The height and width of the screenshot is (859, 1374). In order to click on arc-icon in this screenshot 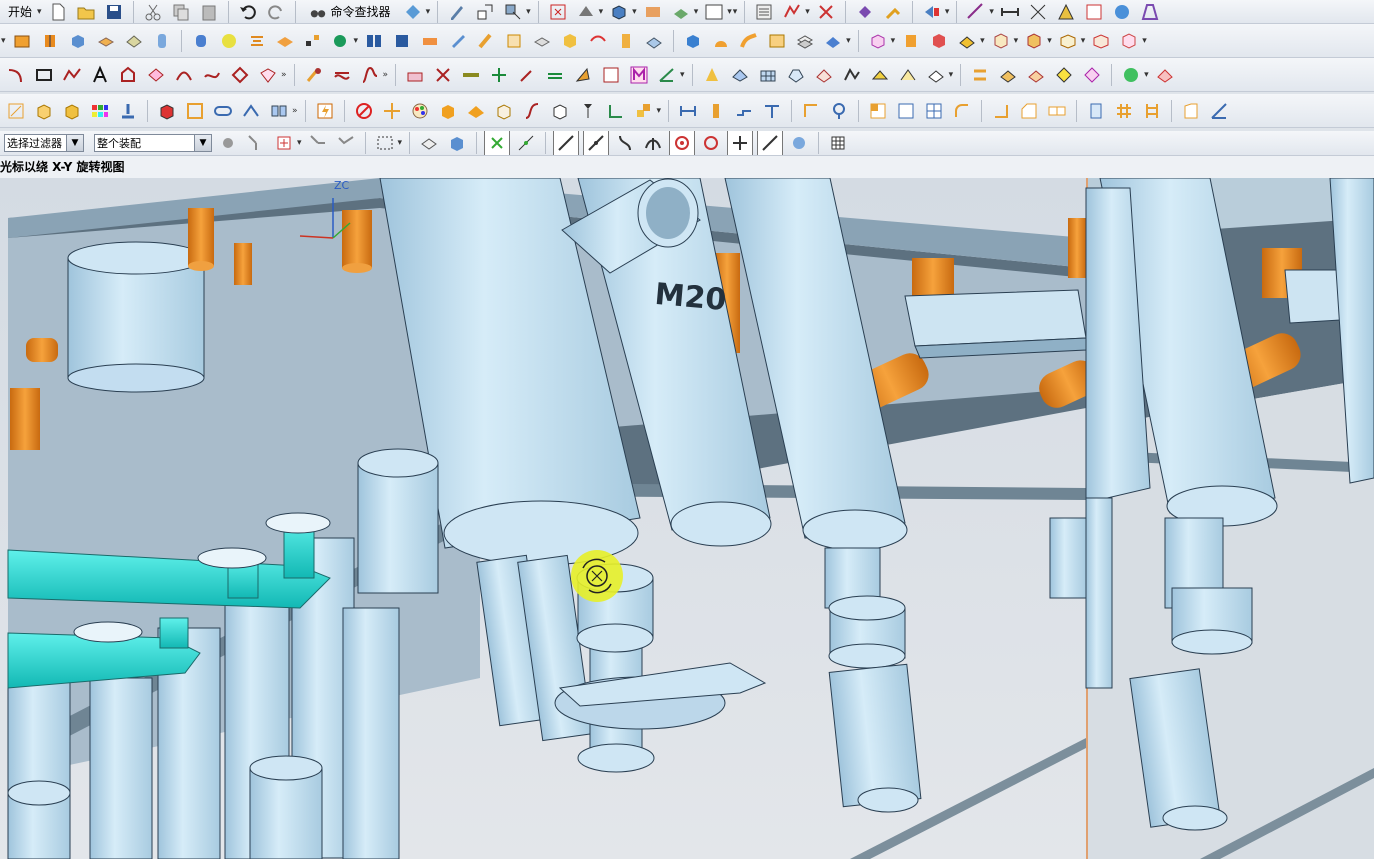, I will do `click(16, 75)`.